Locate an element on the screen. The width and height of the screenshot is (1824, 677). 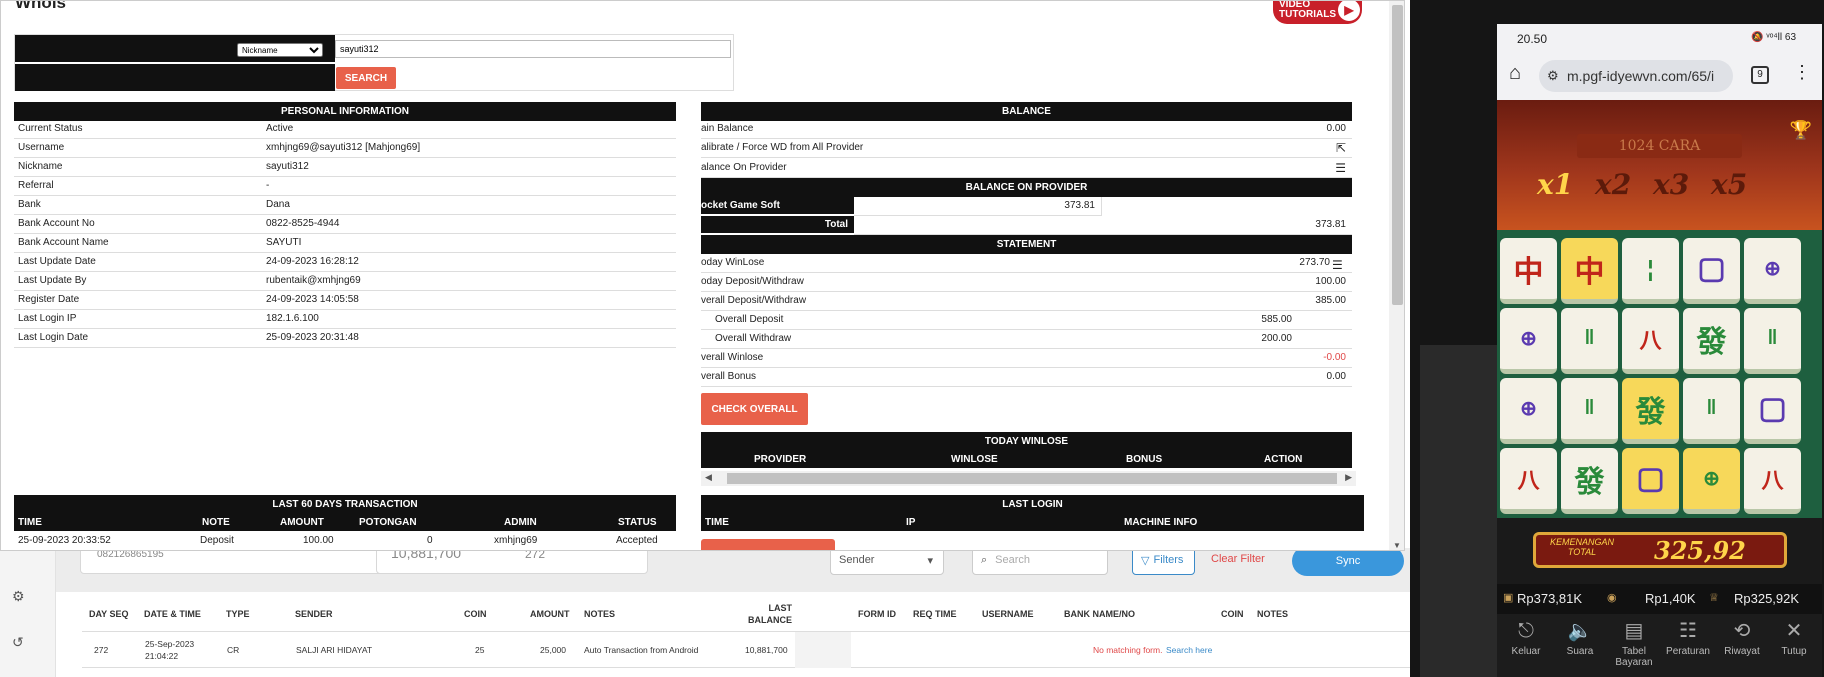
cell-note: Deposit is located at coordinates (217, 540).